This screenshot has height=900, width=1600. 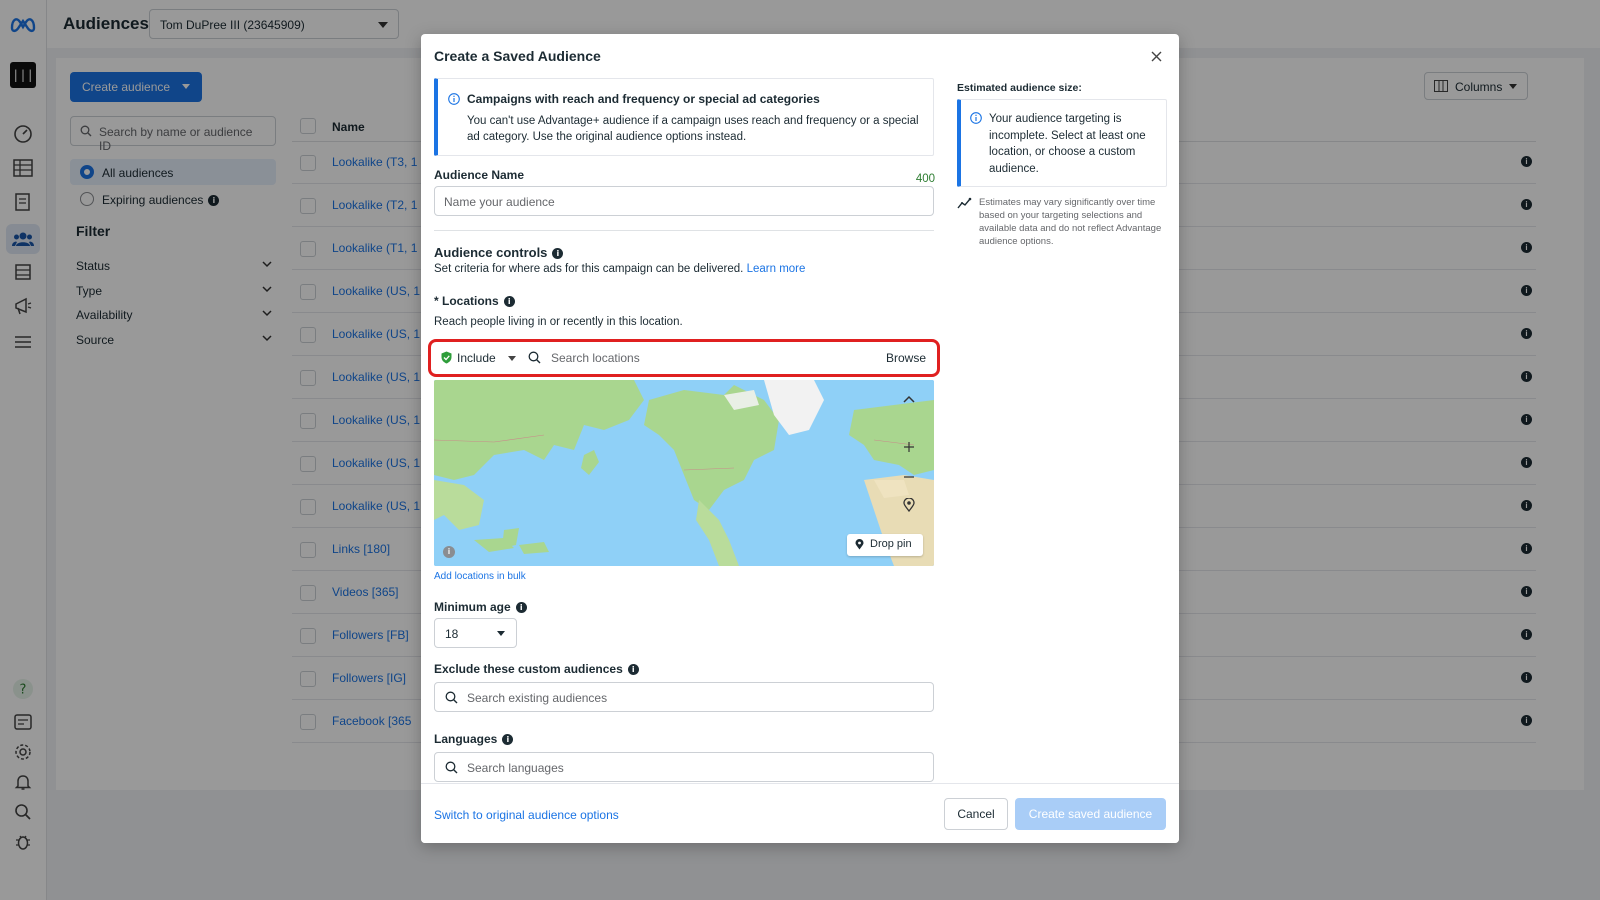 I want to click on shield-check-icon, so click(x=446, y=357).